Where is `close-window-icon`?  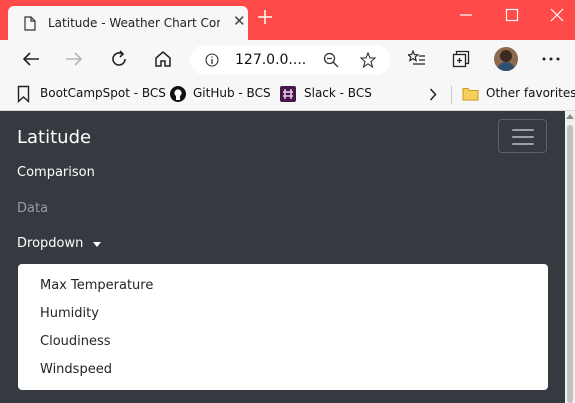 close-window-icon is located at coordinates (557, 15).